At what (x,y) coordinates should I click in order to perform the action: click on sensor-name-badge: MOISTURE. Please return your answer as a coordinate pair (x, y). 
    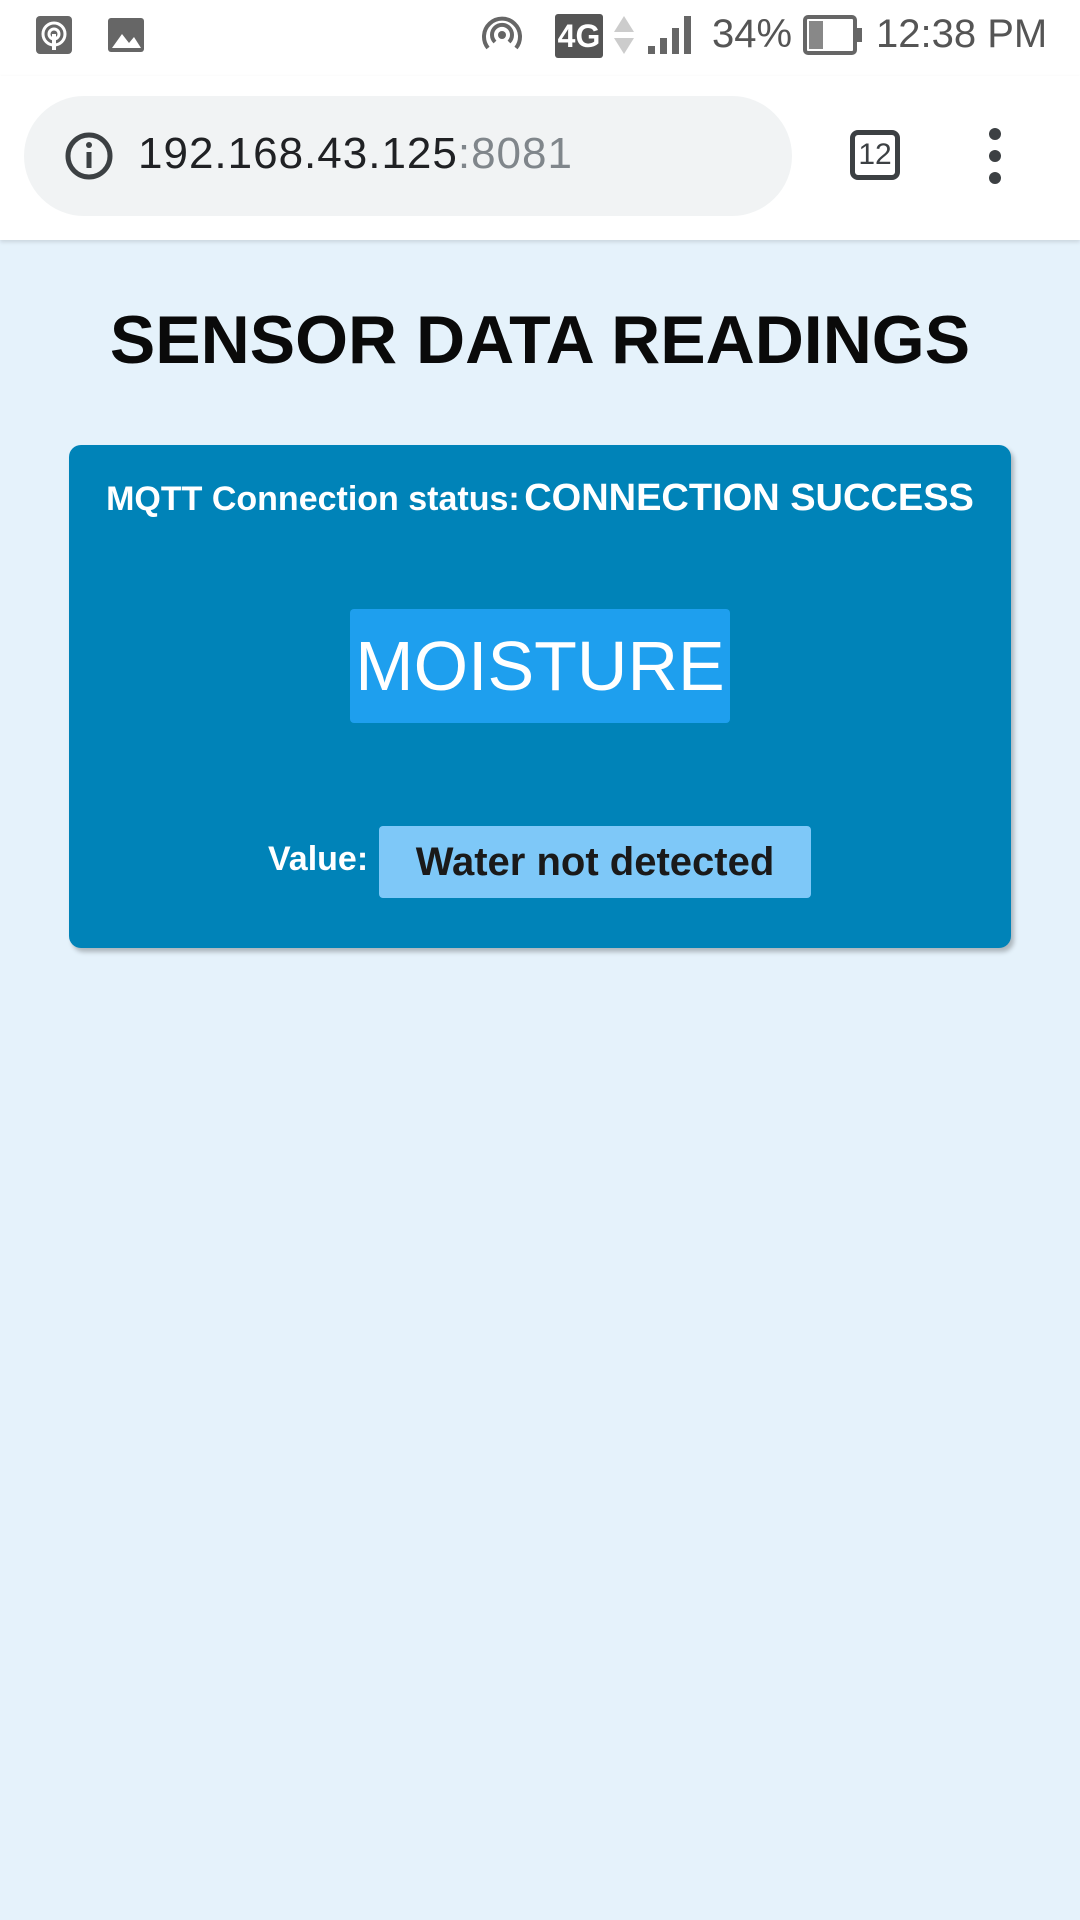
    Looking at the image, I should click on (540, 666).